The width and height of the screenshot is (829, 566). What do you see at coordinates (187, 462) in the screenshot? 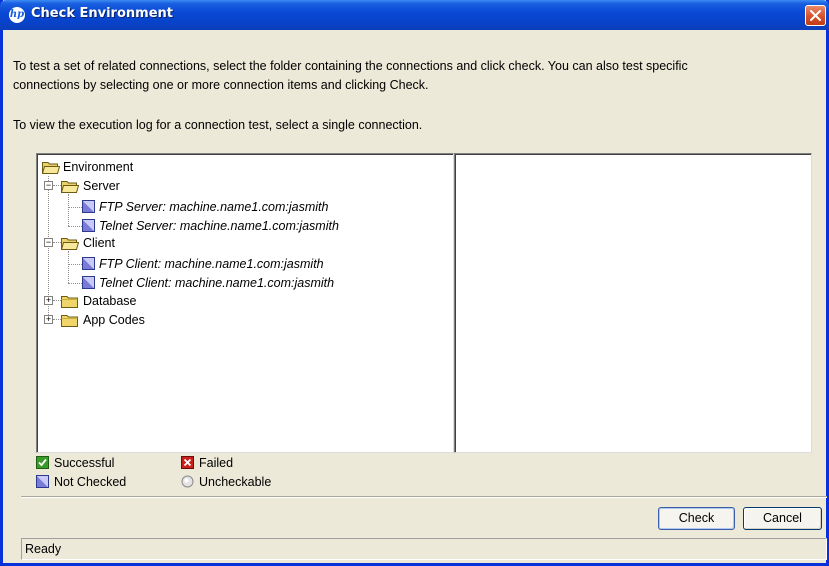
I see `x-icon` at bounding box center [187, 462].